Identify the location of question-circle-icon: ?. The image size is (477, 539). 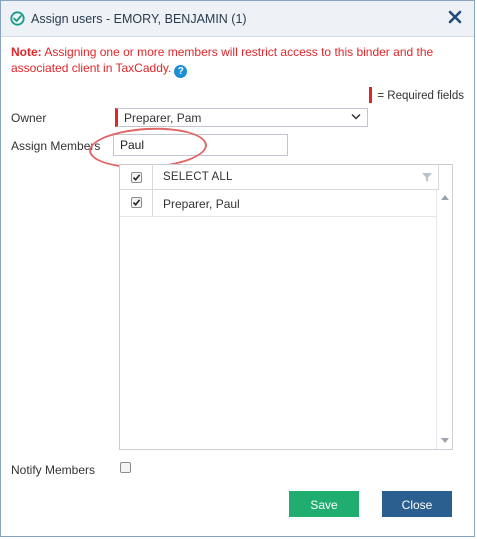
(181, 71).